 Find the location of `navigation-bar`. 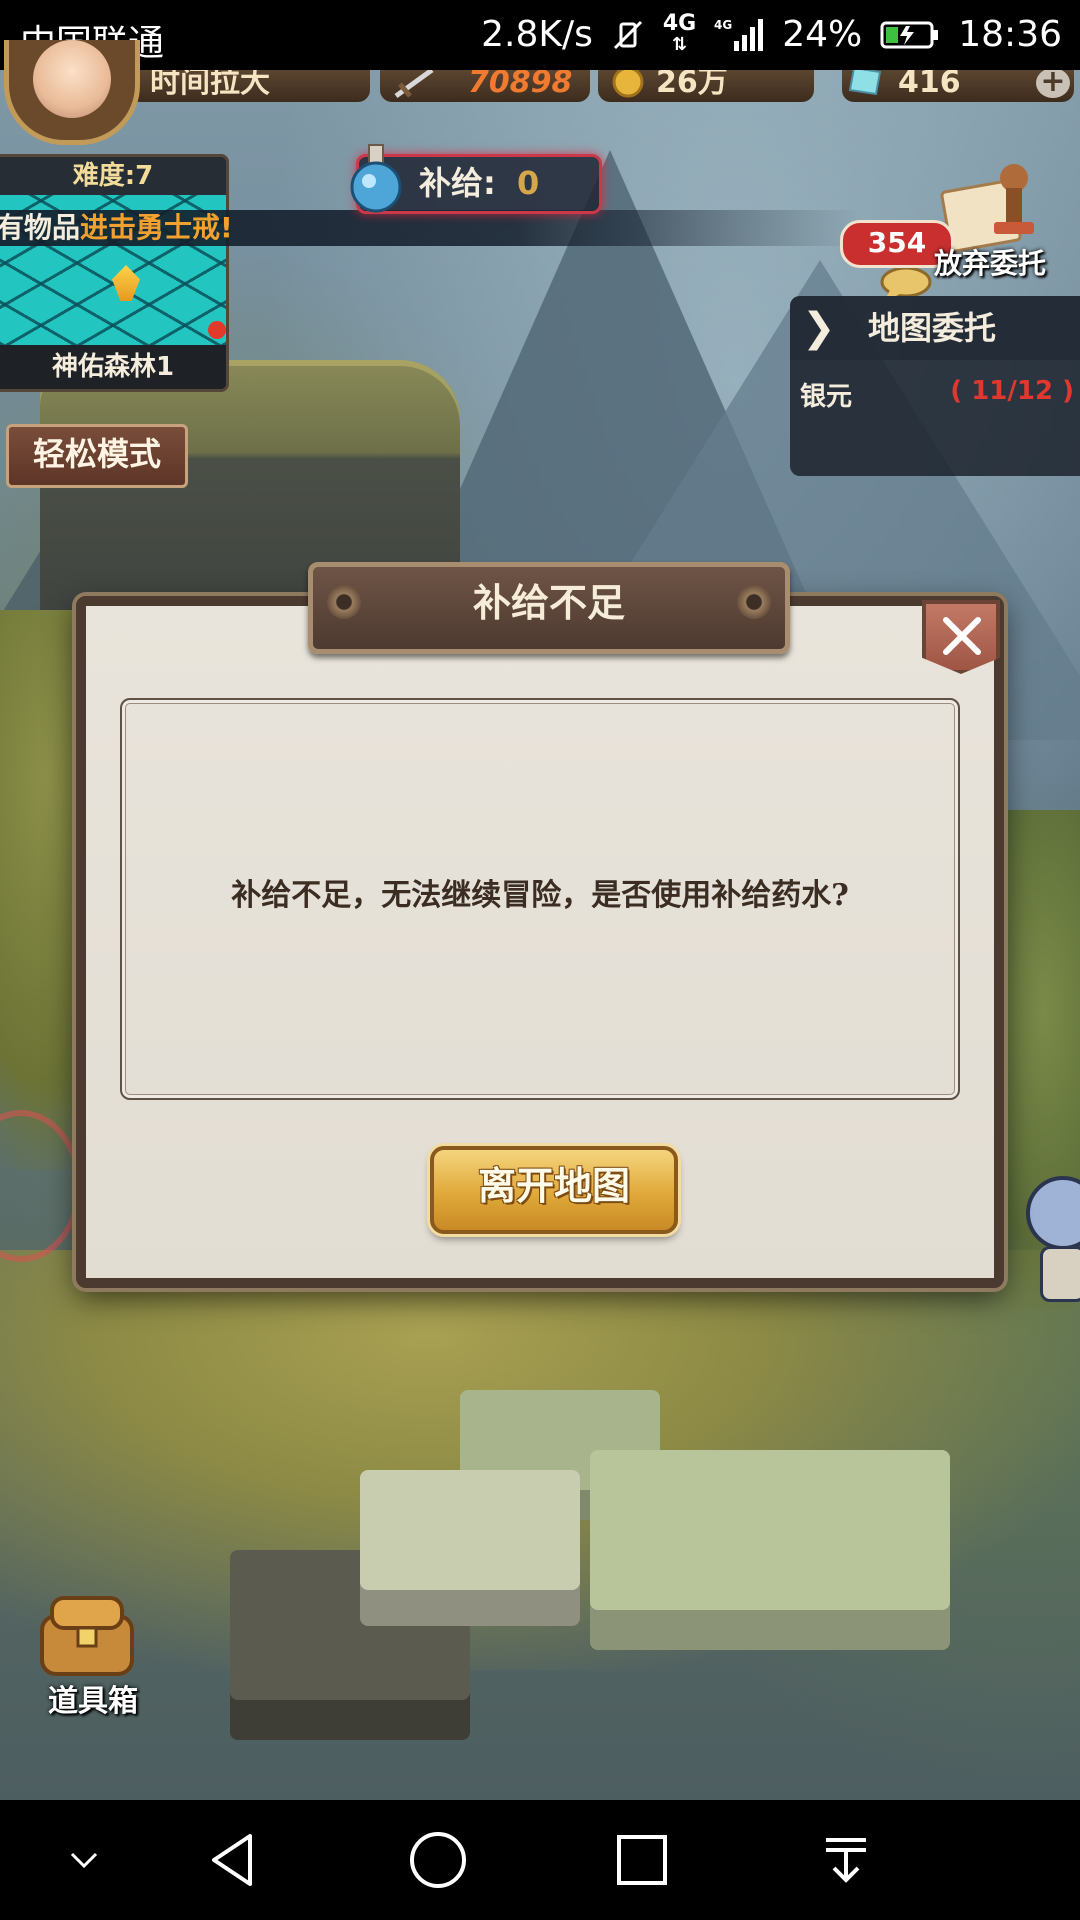

navigation-bar is located at coordinates (540, 1860).